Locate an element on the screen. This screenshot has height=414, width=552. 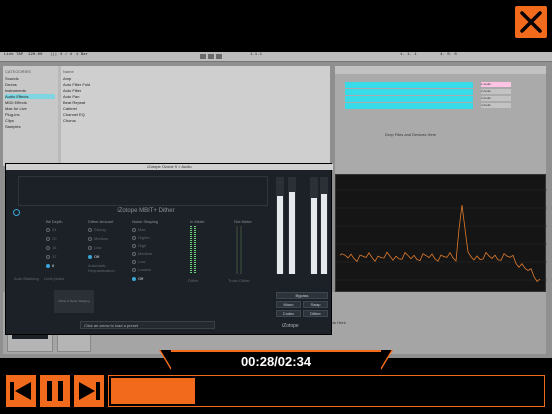
list-item: Channel EQ is located at coordinates (74, 114).